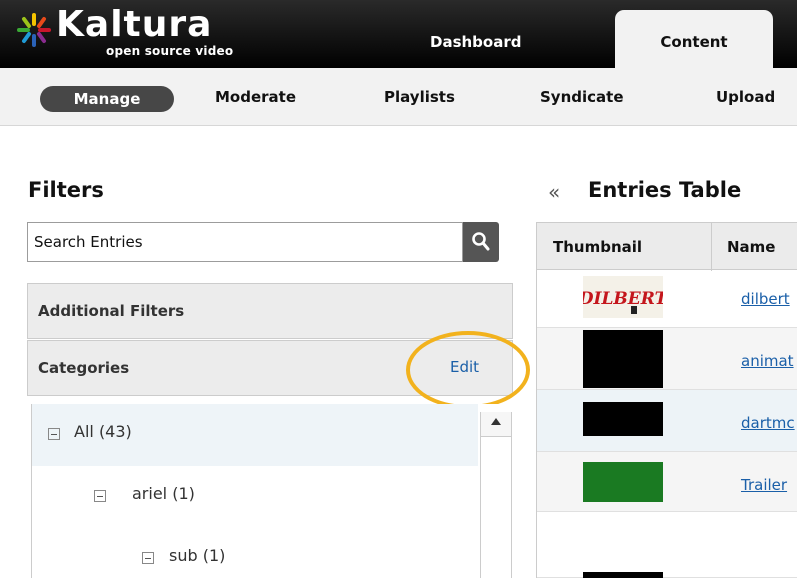 This screenshot has height=578, width=797. What do you see at coordinates (270, 311) in the screenshot?
I see `additional-filters-header: Additional Filters` at bounding box center [270, 311].